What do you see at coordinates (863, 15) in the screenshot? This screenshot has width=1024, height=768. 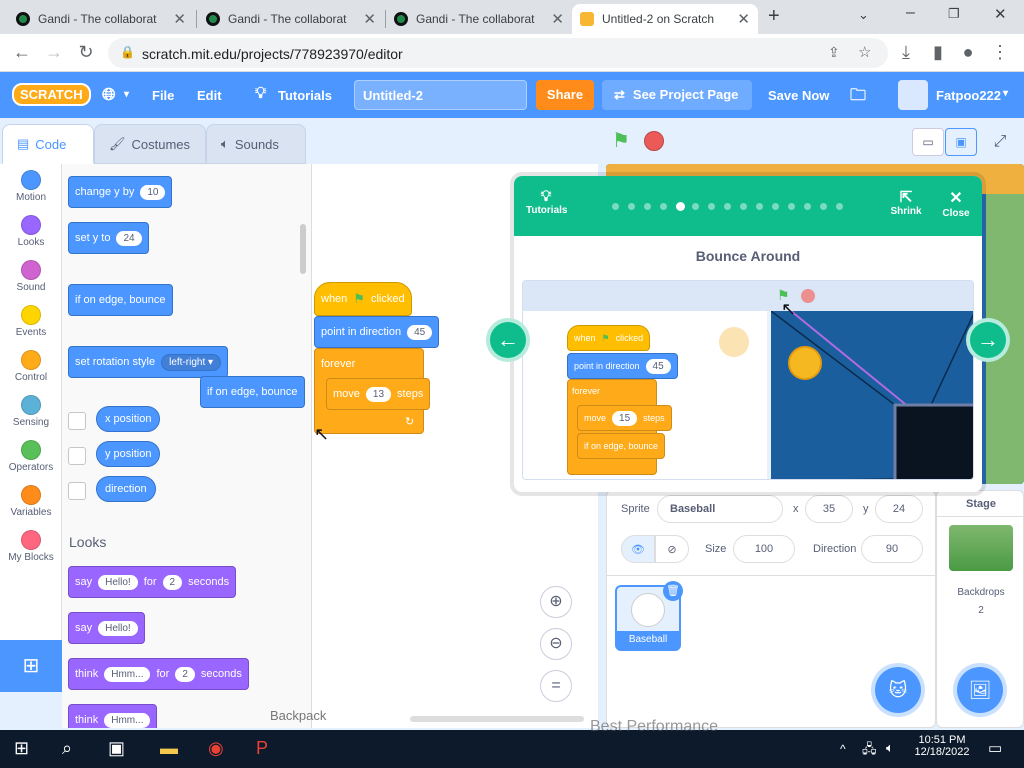 I see `tab-search-icon: ⌄` at bounding box center [863, 15].